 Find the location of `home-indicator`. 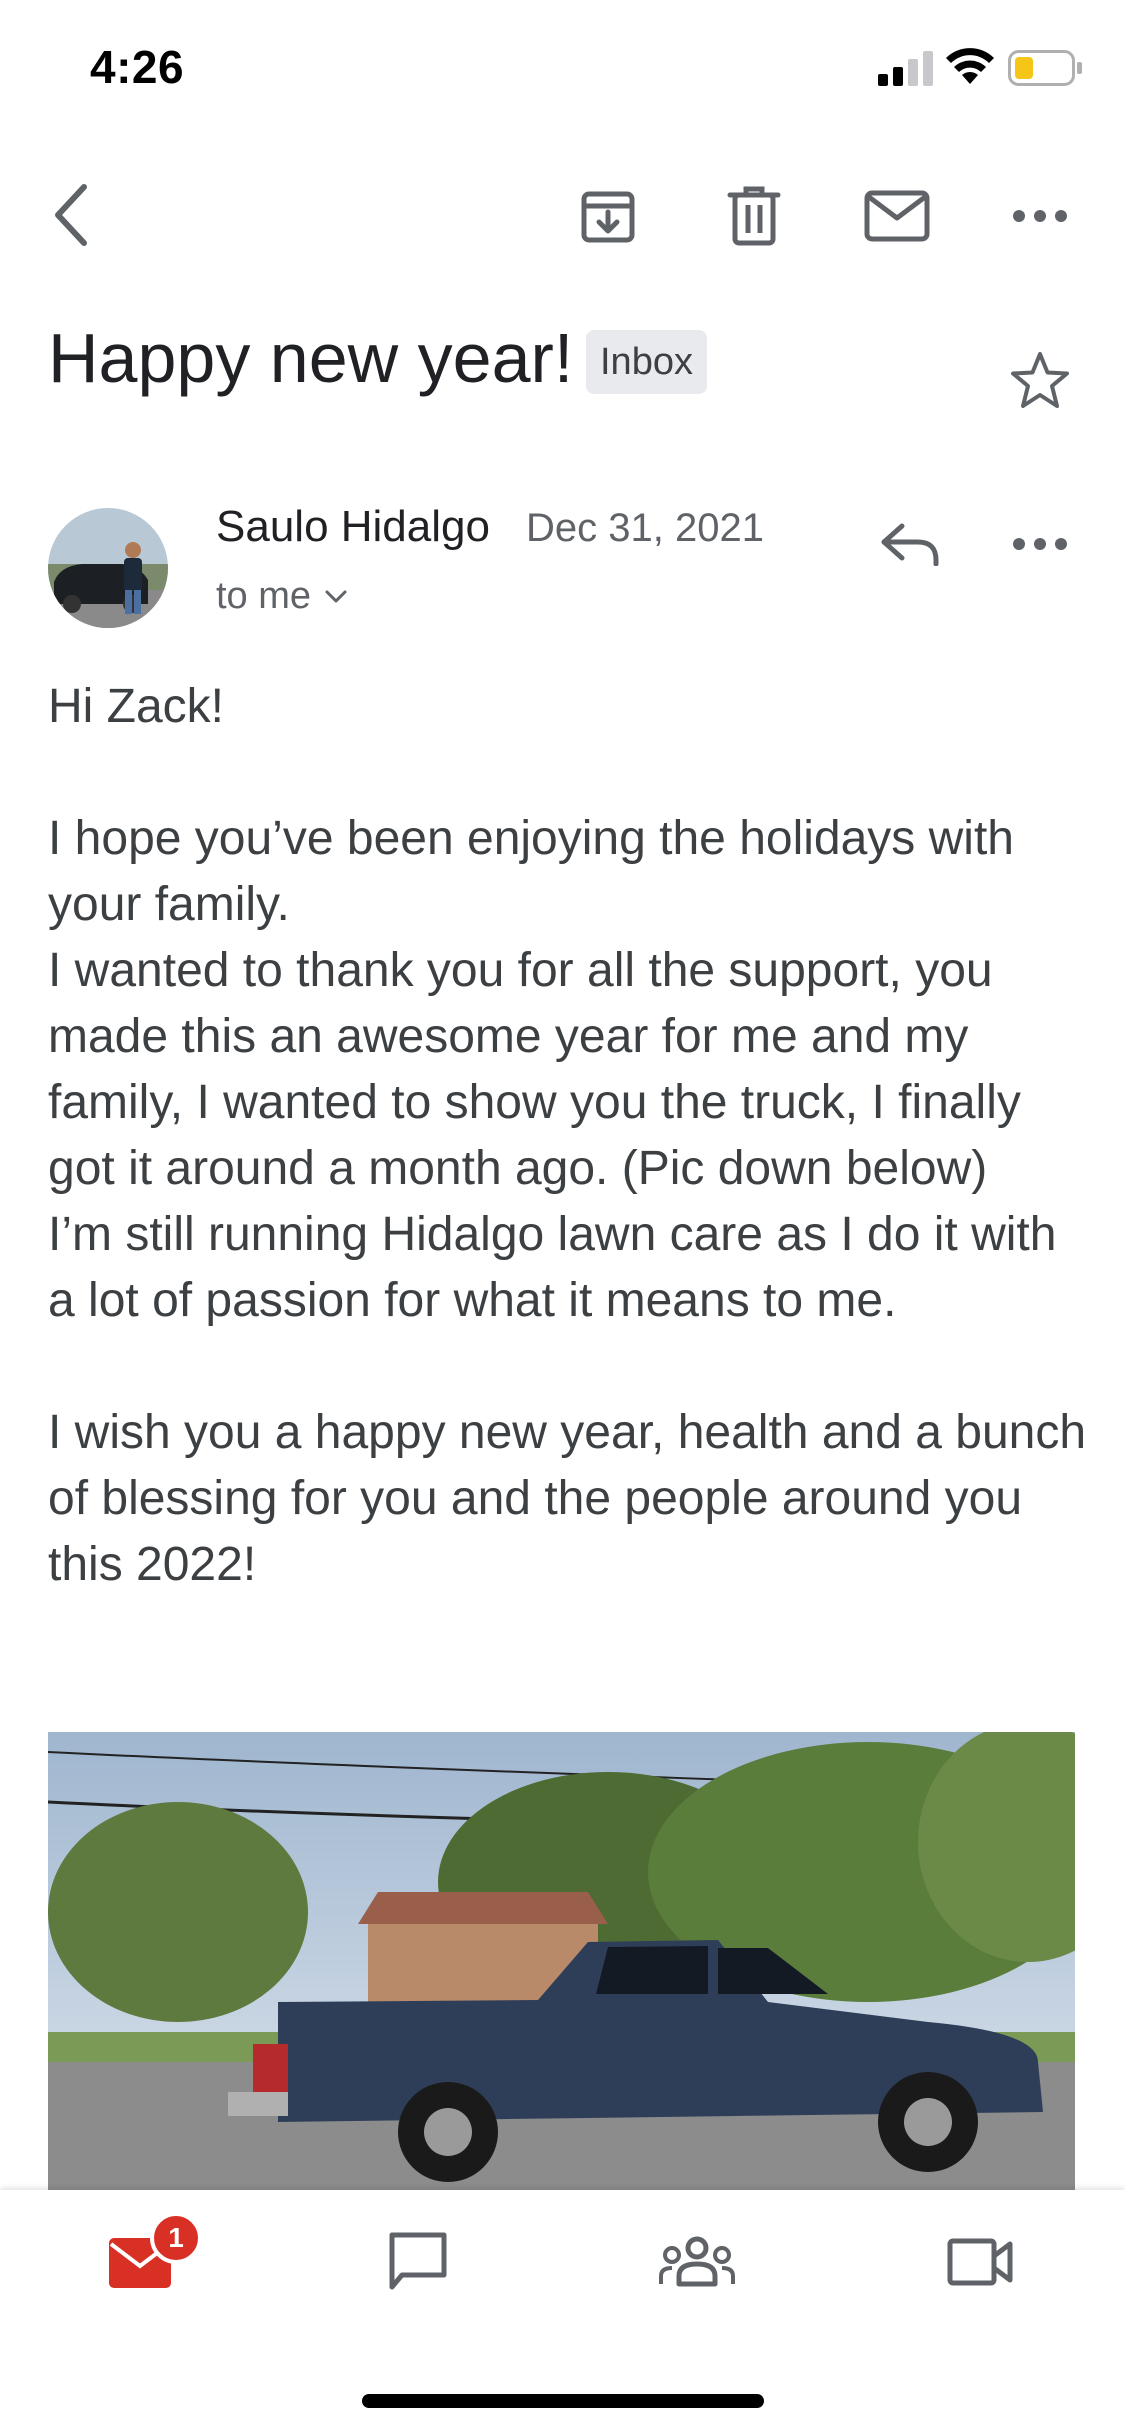

home-indicator is located at coordinates (563, 2401).